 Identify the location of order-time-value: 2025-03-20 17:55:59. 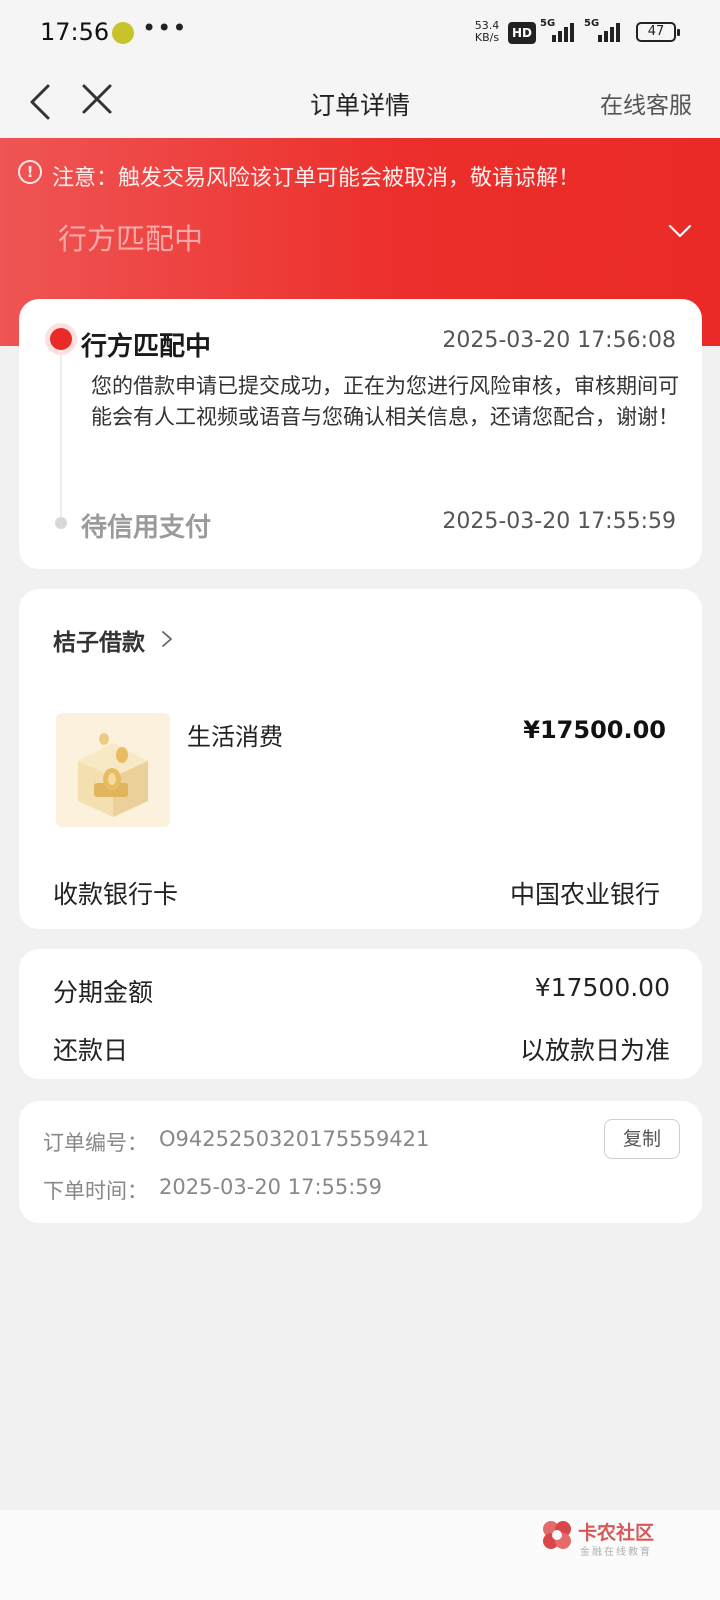
(271, 1187).